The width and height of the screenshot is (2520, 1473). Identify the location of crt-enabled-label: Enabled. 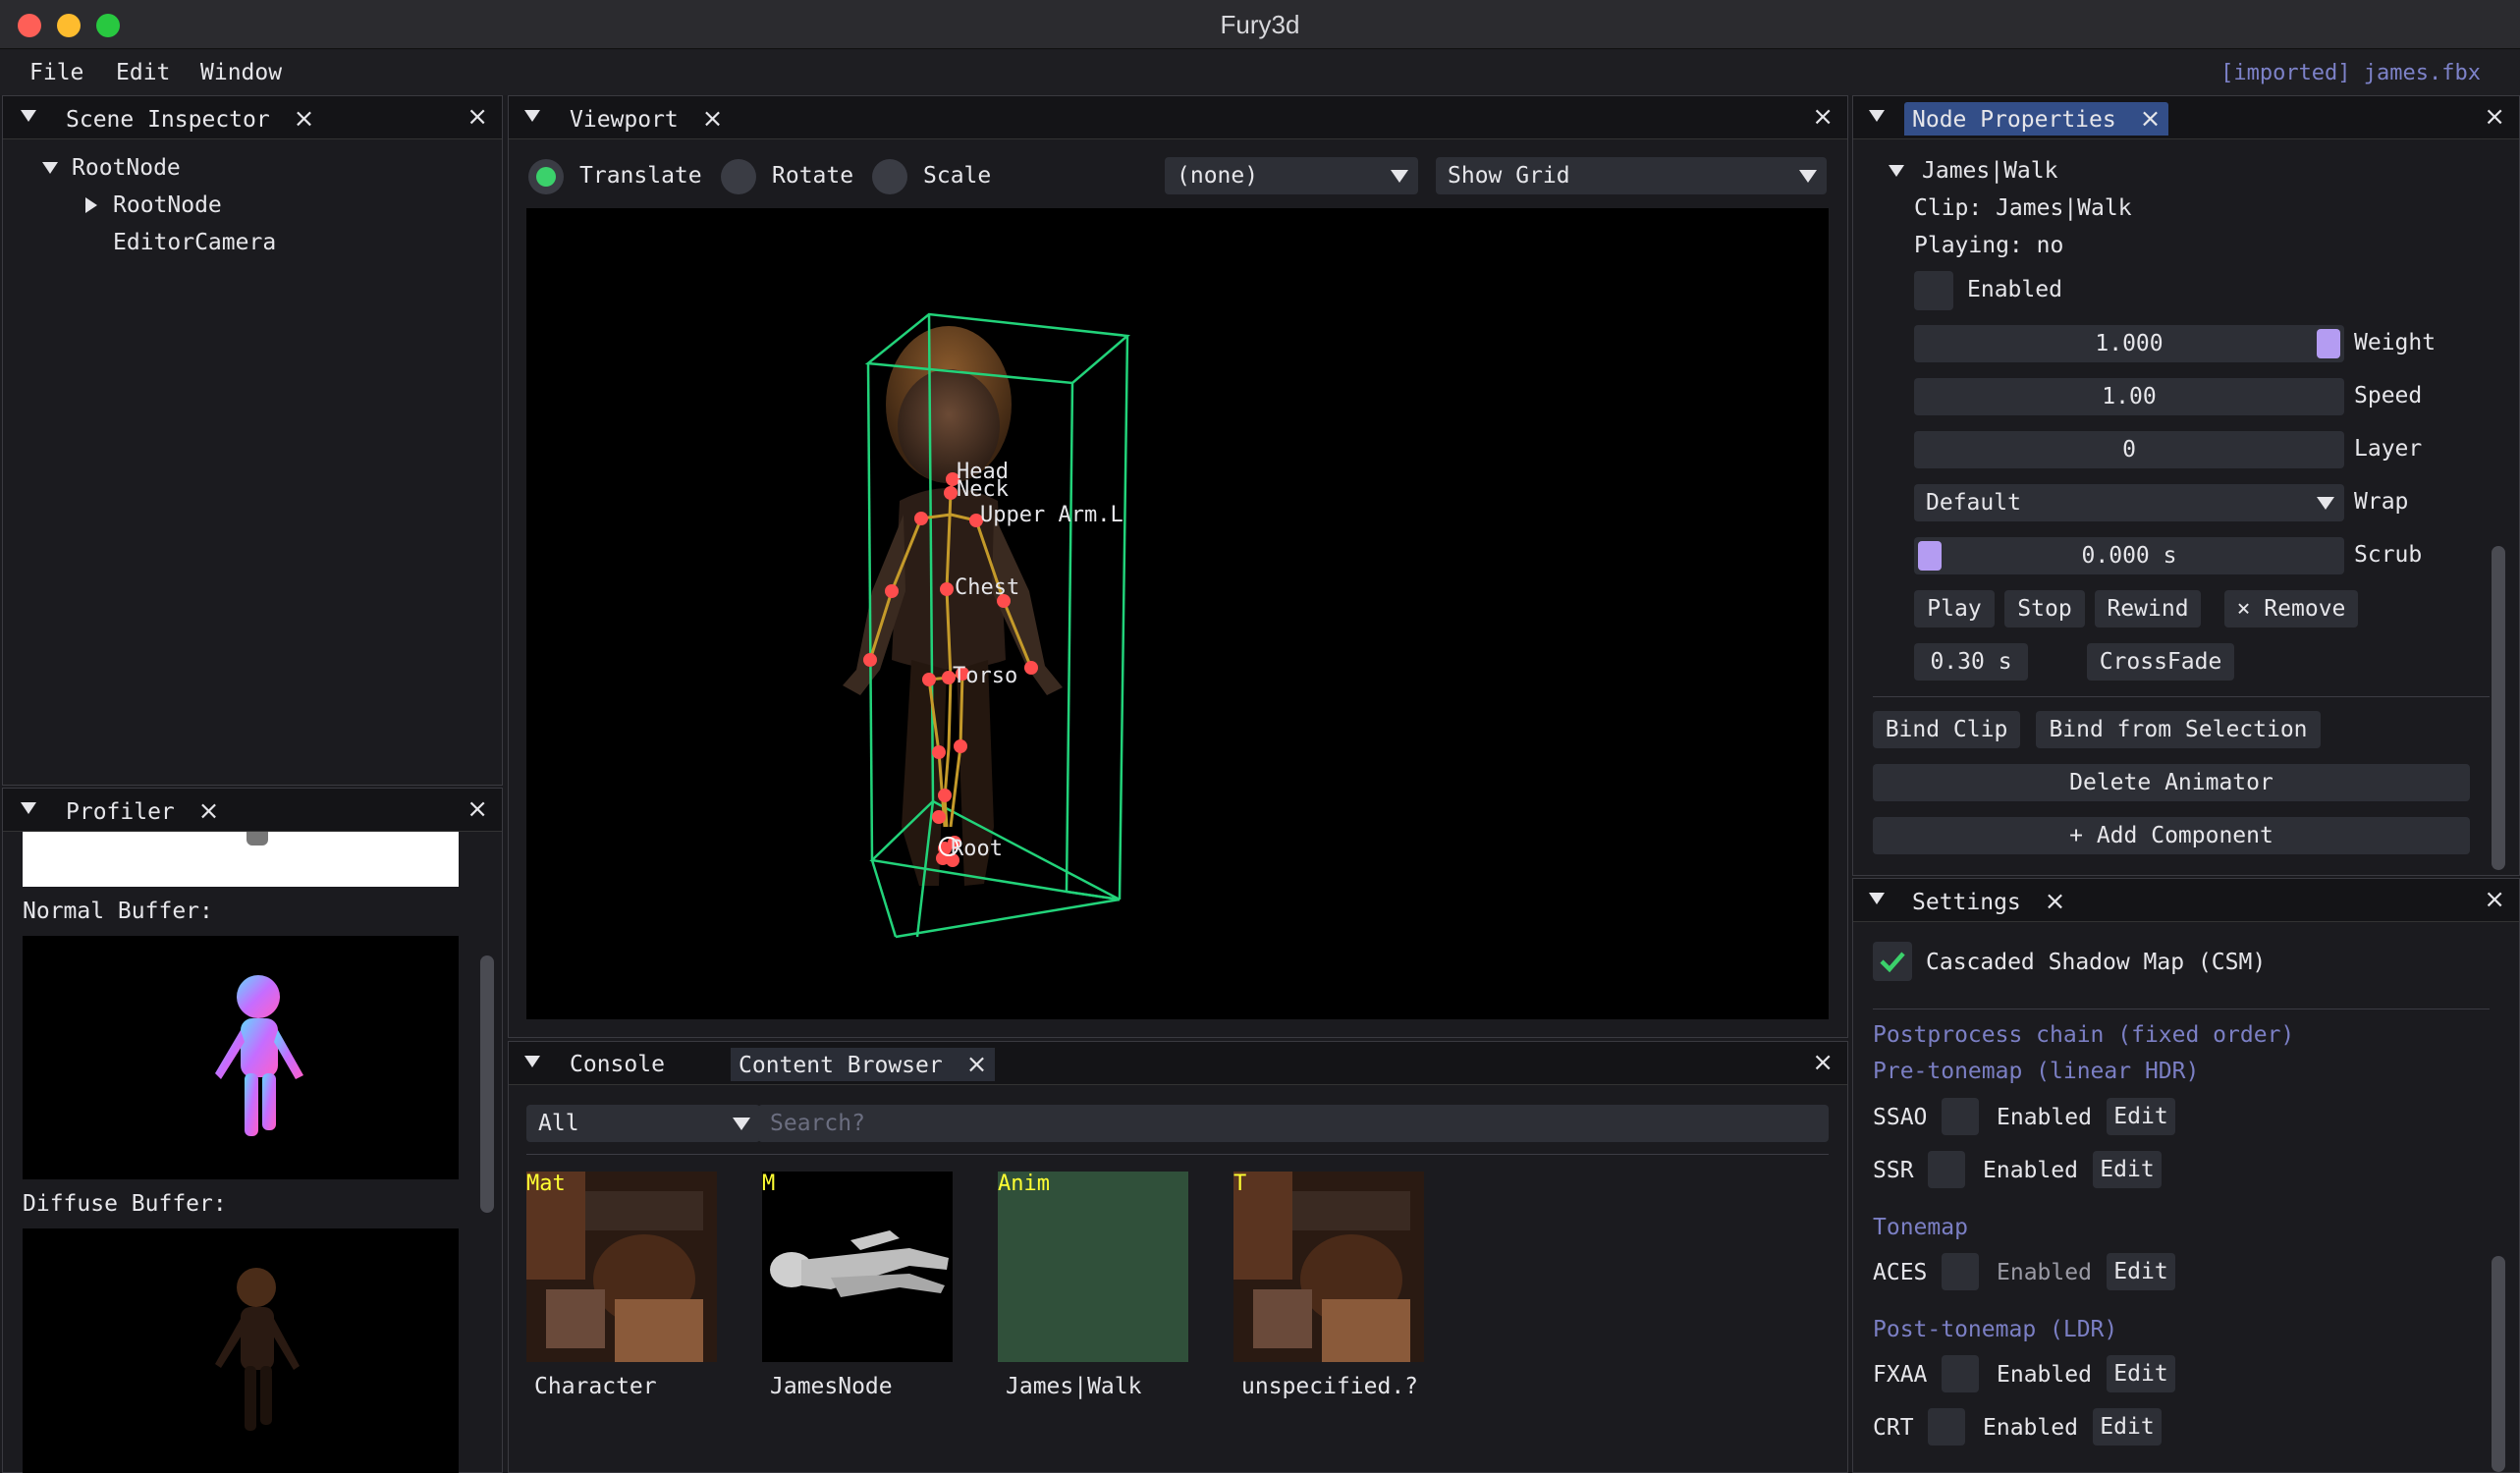
(2030, 1428).